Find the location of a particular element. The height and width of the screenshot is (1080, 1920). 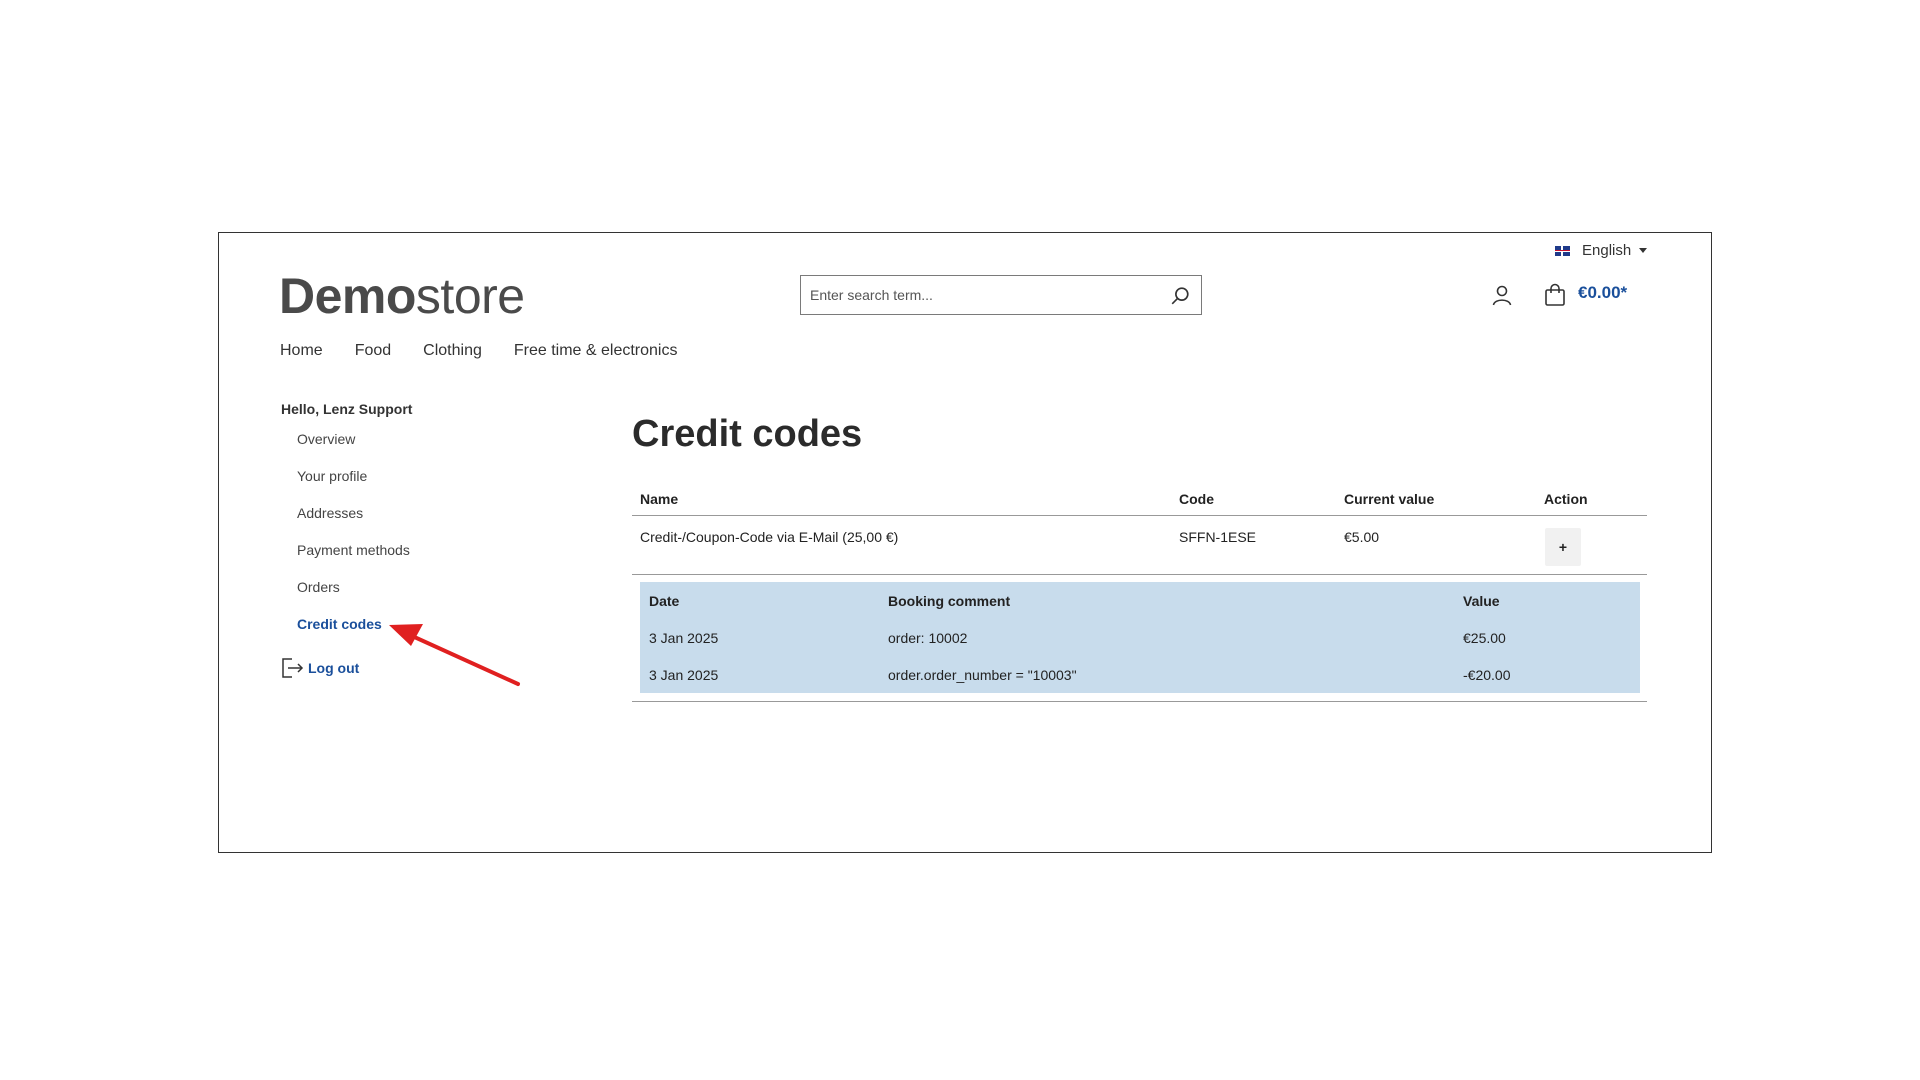

cart-icon is located at coordinates (1555, 295).